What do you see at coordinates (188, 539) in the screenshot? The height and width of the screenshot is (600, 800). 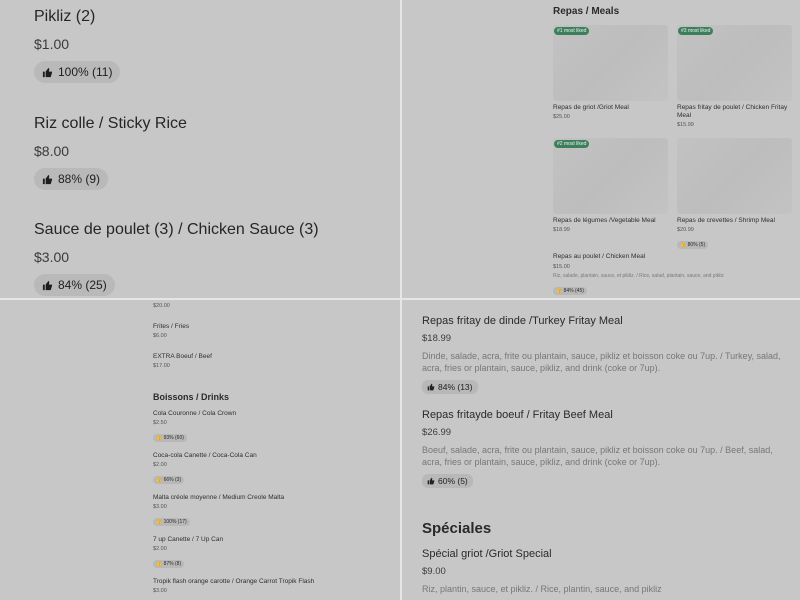 I see `item-name: 7 up Canette / 7 Up Can` at bounding box center [188, 539].